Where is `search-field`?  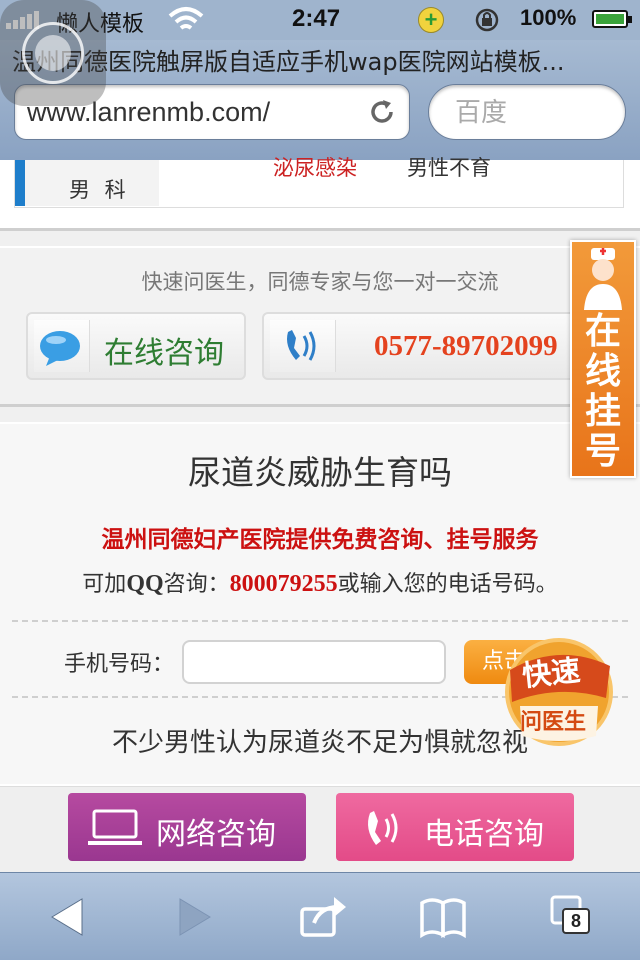
search-field is located at coordinates (527, 112).